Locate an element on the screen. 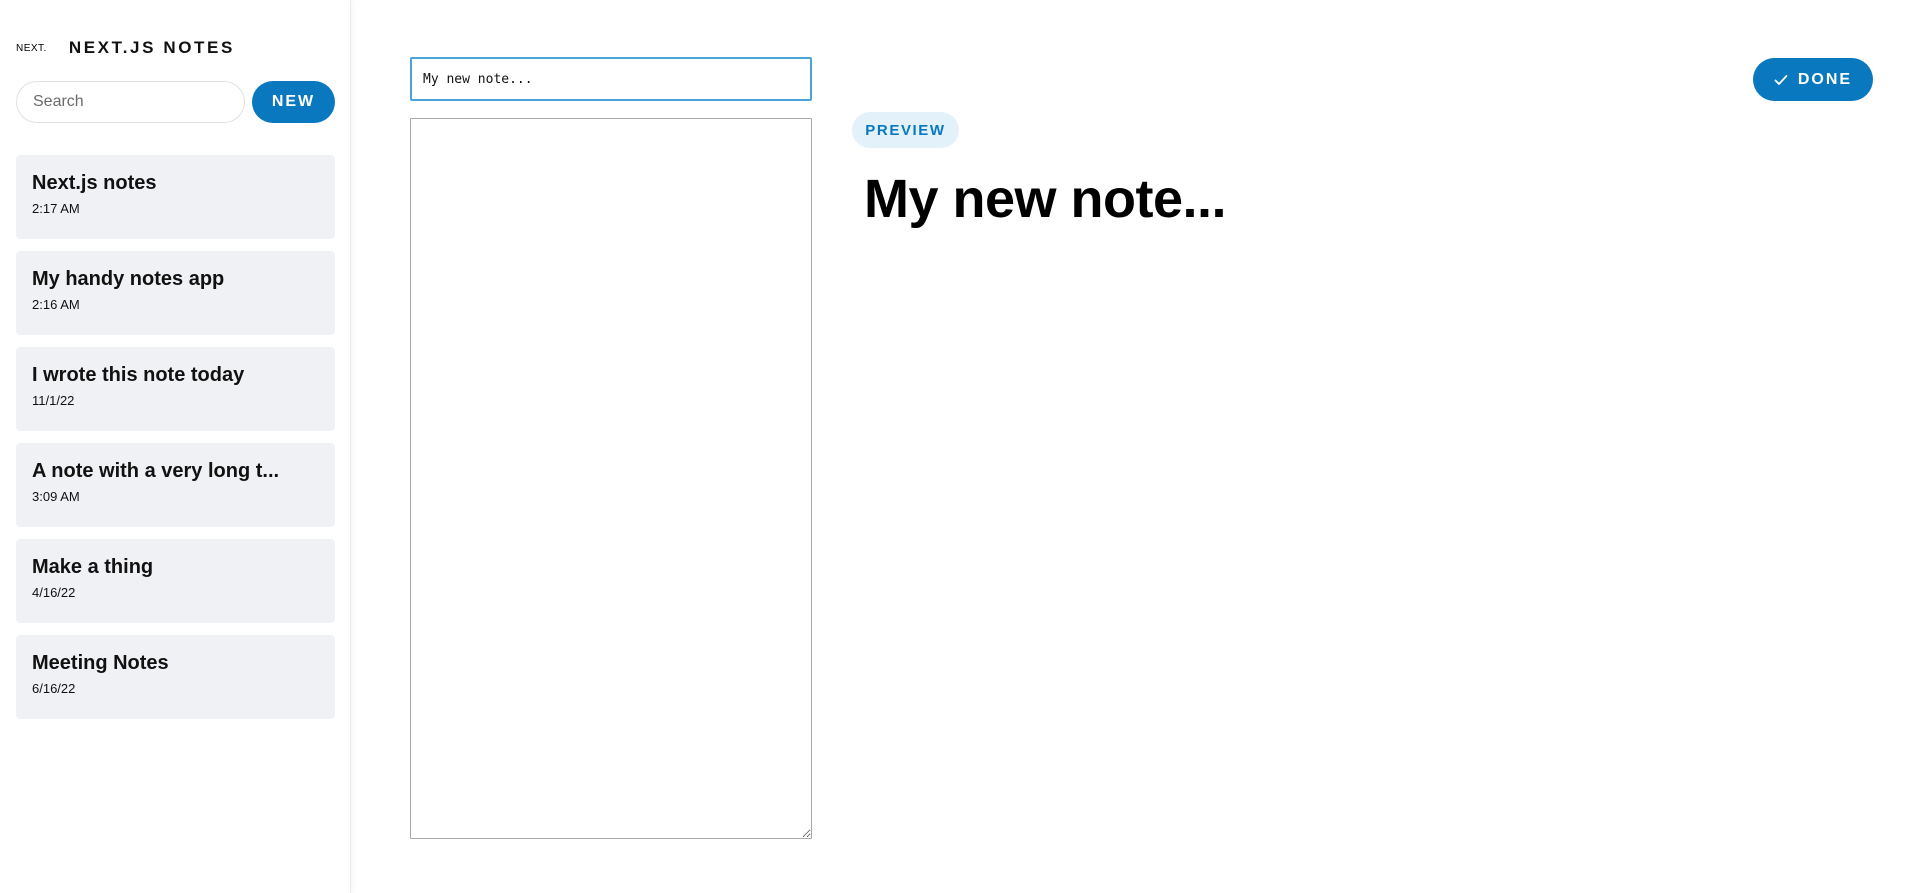 The image size is (1920, 893). note-title: Next.js notes is located at coordinates (94, 183).